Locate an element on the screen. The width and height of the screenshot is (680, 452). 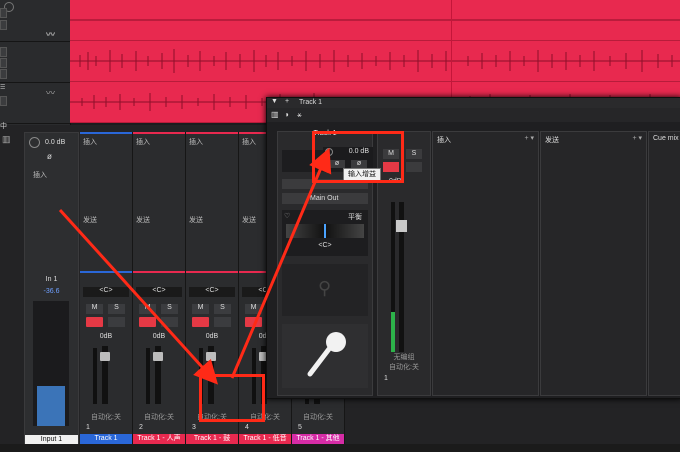
arrow-to-strip is located at coordinates (138, 296).